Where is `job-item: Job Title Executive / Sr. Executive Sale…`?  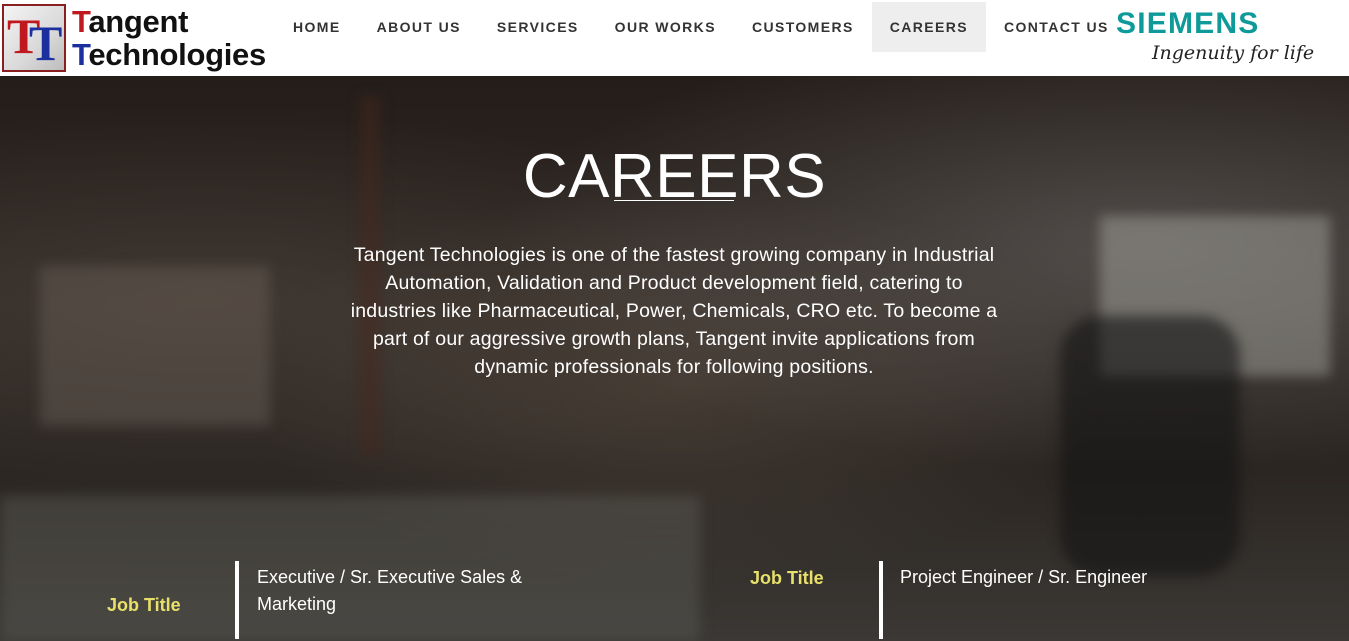
job-item: Job Title Executive / Sr. Executive Sale… is located at coordinates (340, 600).